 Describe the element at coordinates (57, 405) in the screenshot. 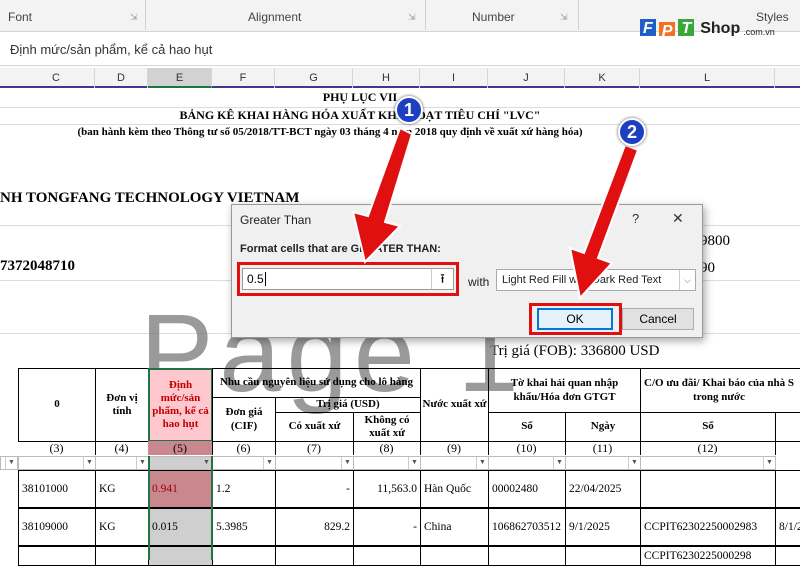

I see `header-c: 0` at that location.